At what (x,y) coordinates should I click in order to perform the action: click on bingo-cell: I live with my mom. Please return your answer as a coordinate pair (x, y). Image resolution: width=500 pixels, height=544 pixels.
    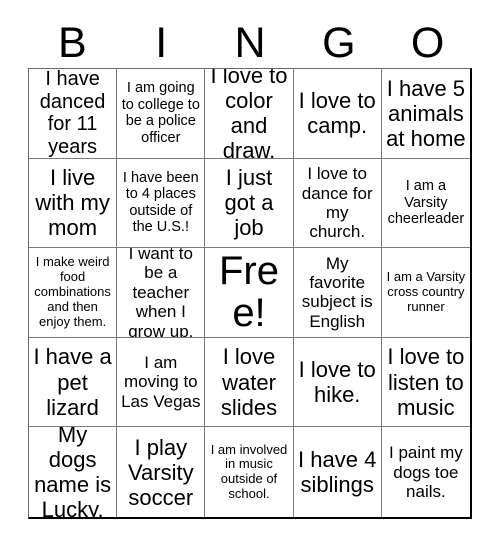
    Looking at the image, I should click on (73, 203).